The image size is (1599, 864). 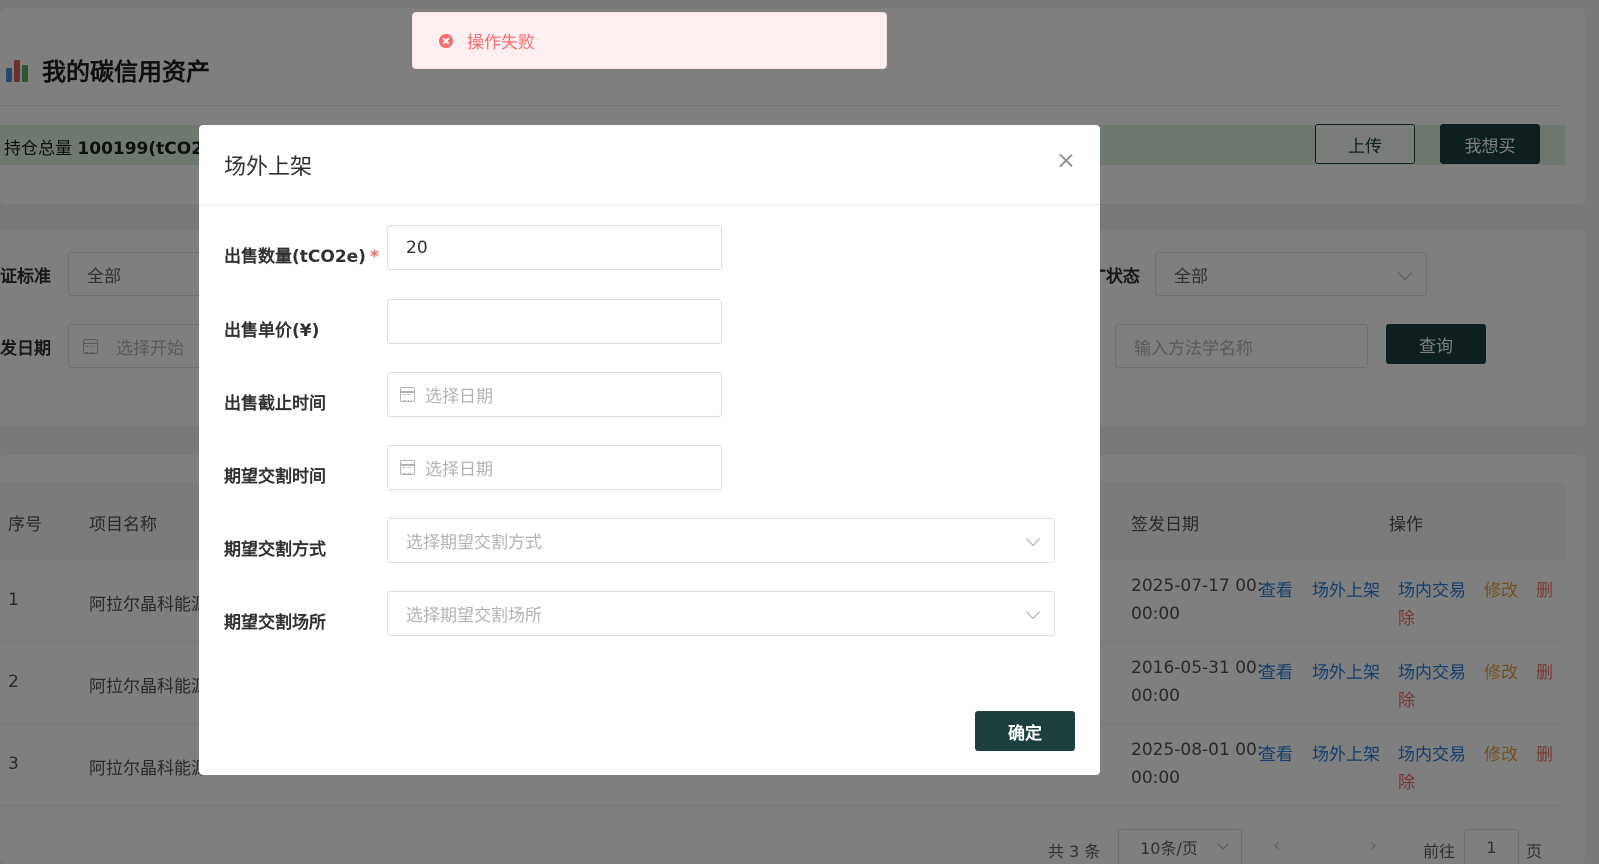 What do you see at coordinates (554, 247) in the screenshot?
I see `quantity-input: 20` at bounding box center [554, 247].